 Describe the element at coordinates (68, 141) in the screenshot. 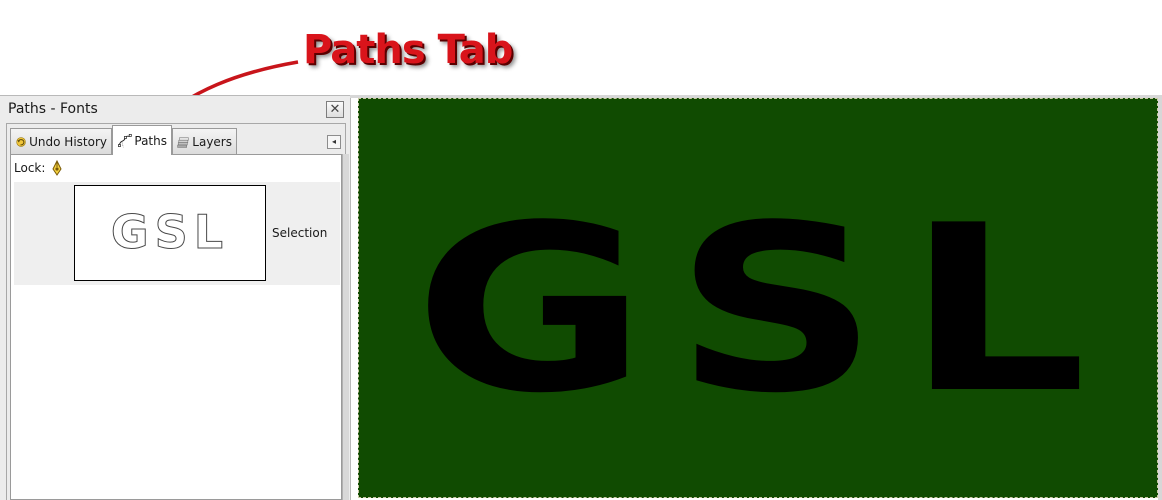

I see `tab-undo-history-label: Undo History` at that location.